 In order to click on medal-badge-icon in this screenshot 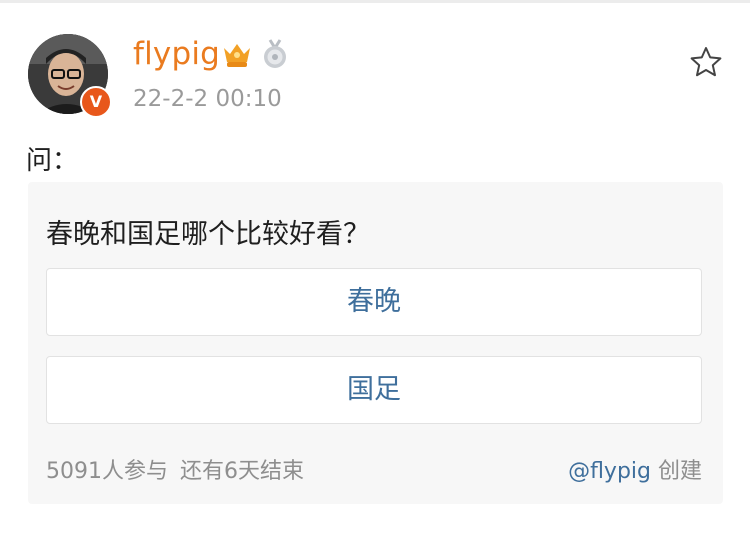, I will do `click(275, 54)`.